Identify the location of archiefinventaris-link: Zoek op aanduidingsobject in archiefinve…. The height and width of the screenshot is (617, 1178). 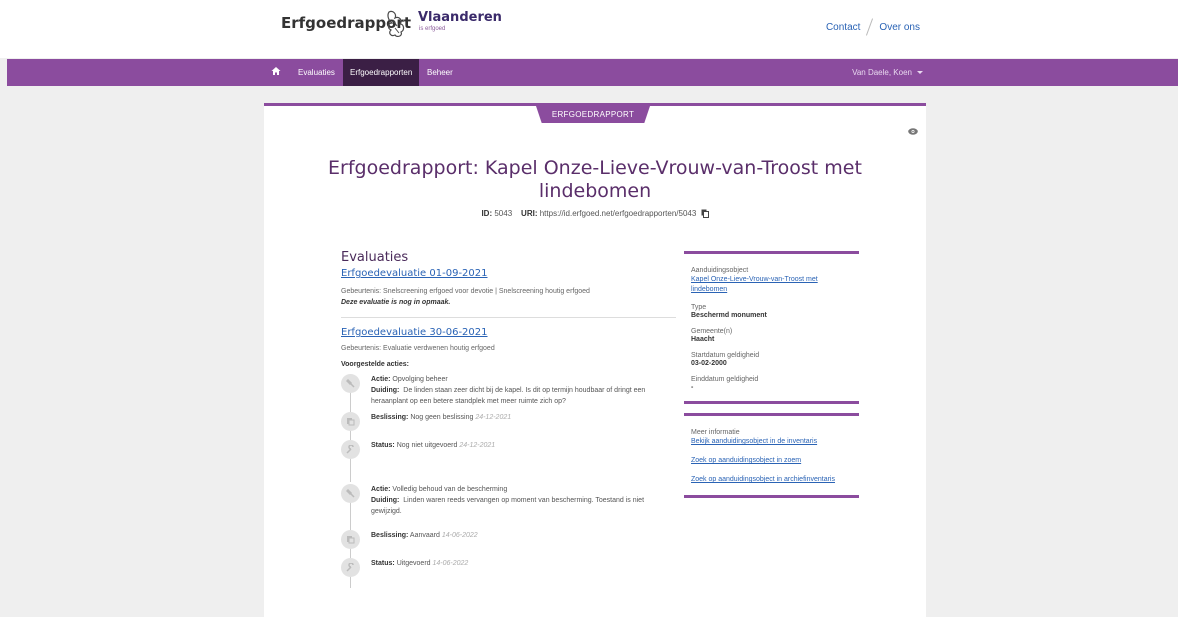
(771, 480).